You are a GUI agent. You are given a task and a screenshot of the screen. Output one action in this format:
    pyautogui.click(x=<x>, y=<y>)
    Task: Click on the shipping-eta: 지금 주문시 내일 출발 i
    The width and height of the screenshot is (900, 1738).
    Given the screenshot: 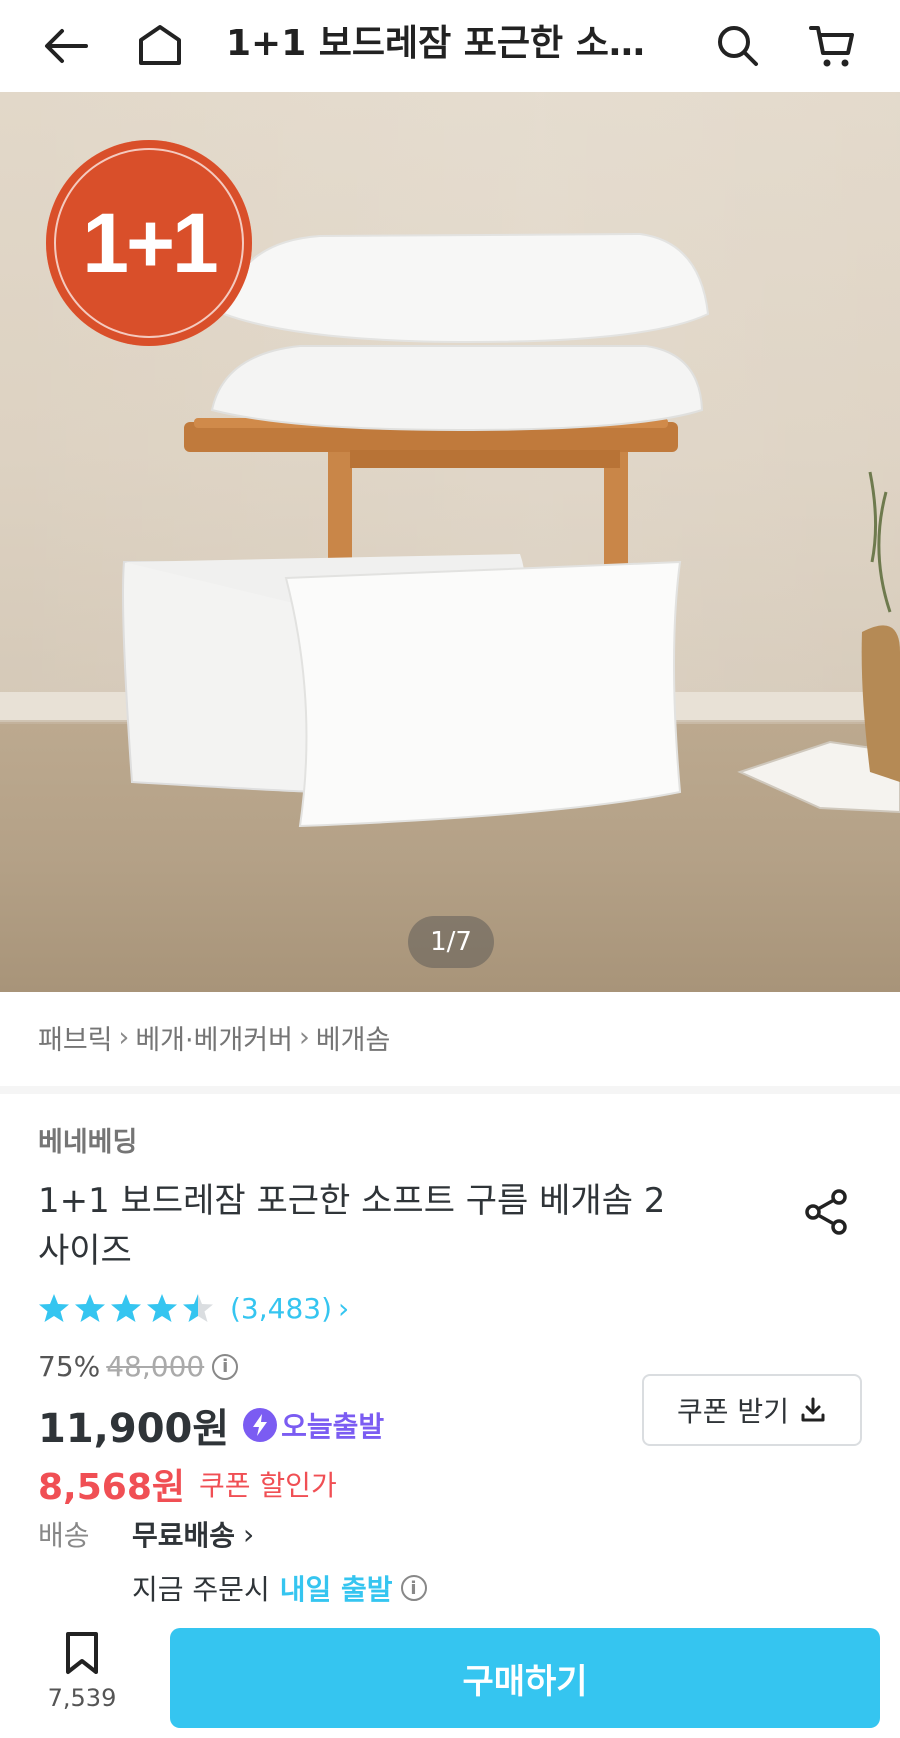 What is the action you would take?
    pyautogui.click(x=279, y=1588)
    